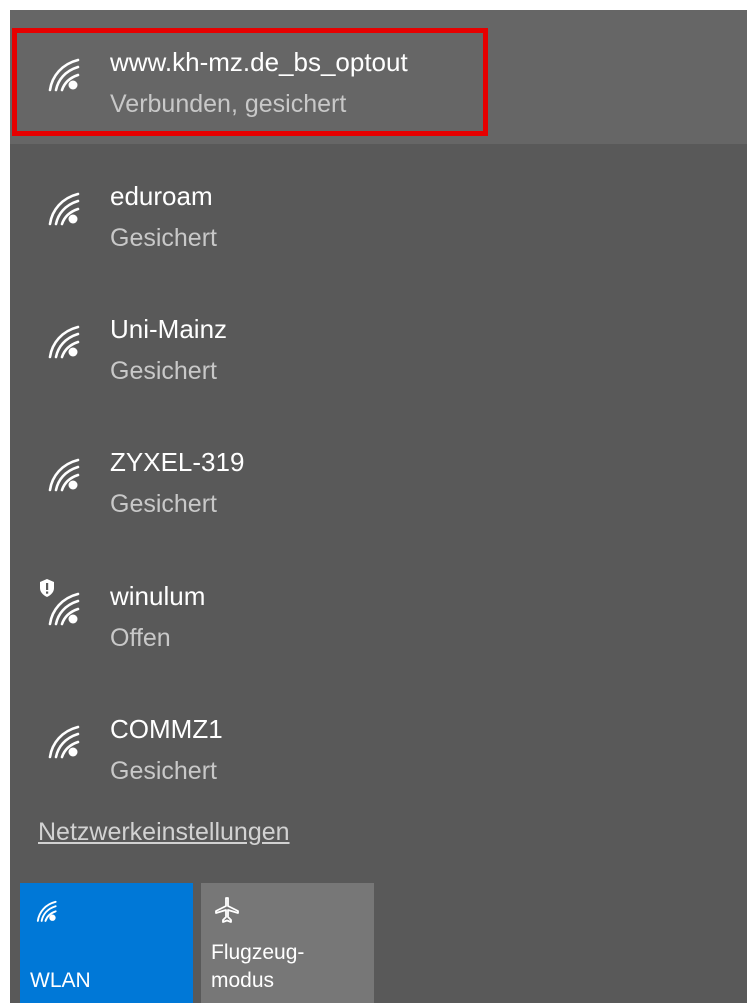 This screenshot has width=747, height=1003. I want to click on network-name: ZYXEL-319, so click(177, 462).